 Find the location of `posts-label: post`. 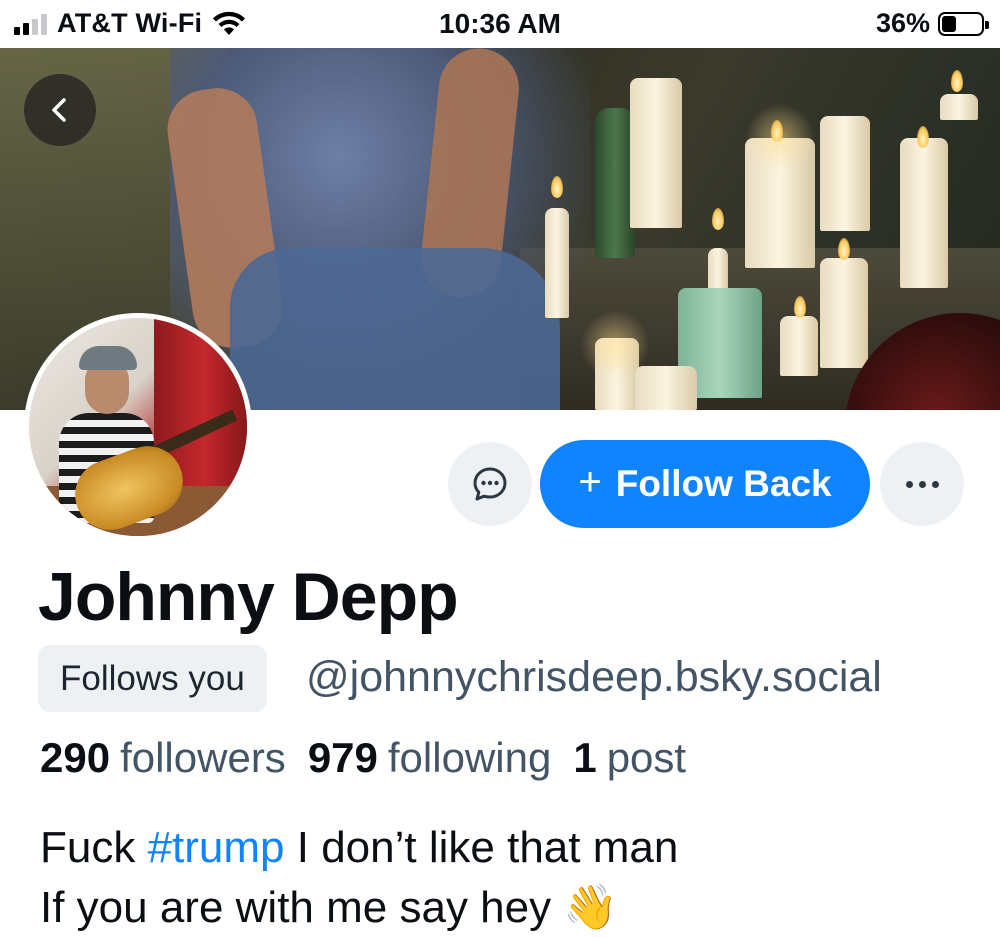

posts-label: post is located at coordinates (646, 757).